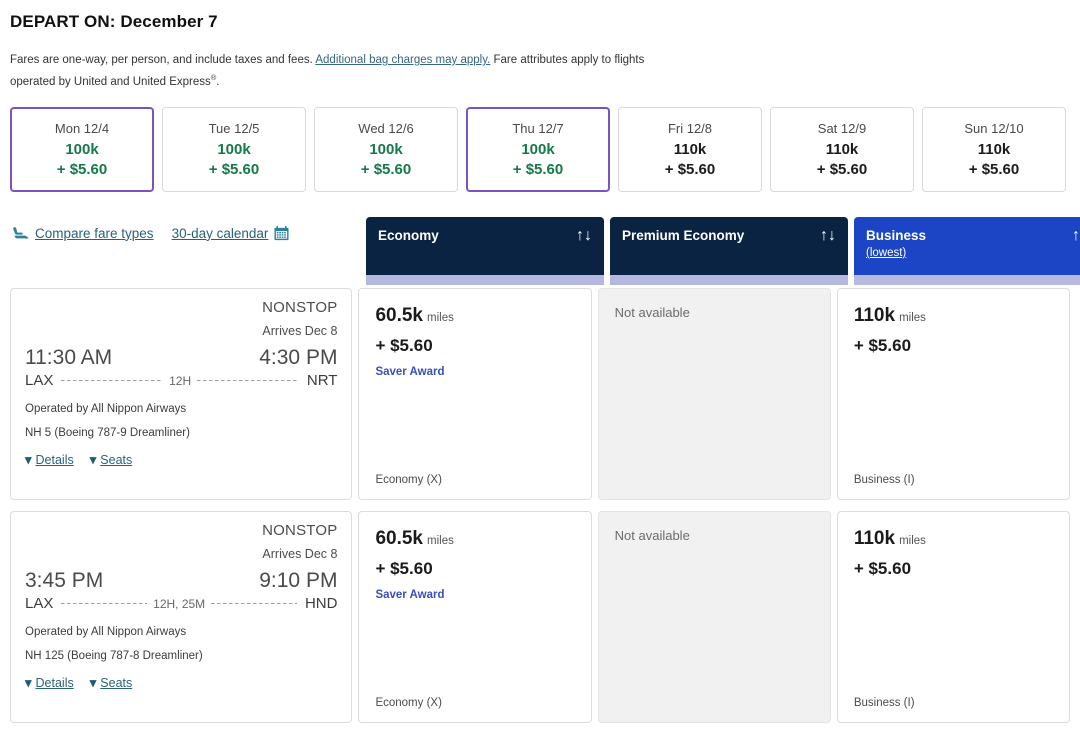 The height and width of the screenshot is (736, 1080). I want to click on compare-fare-types-link: Compare fare types, so click(83, 233).